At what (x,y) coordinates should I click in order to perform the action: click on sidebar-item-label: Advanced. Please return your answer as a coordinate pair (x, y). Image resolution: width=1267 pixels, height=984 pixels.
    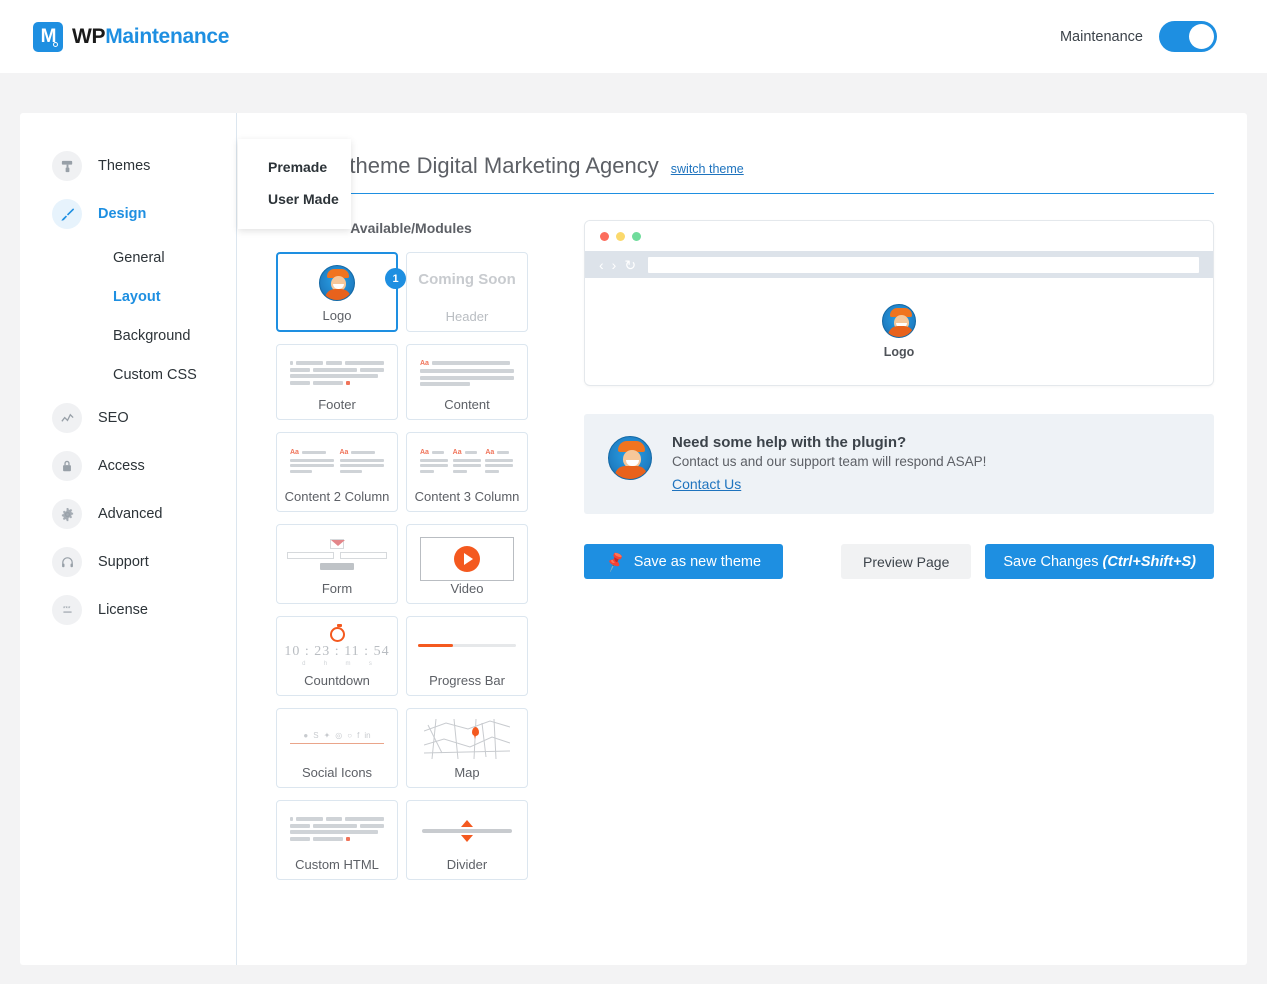
    Looking at the image, I should click on (130, 514).